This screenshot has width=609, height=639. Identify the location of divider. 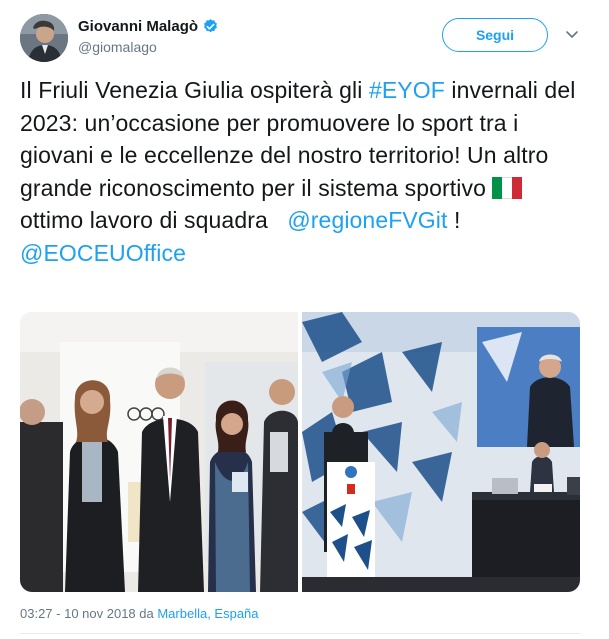
(300, 633).